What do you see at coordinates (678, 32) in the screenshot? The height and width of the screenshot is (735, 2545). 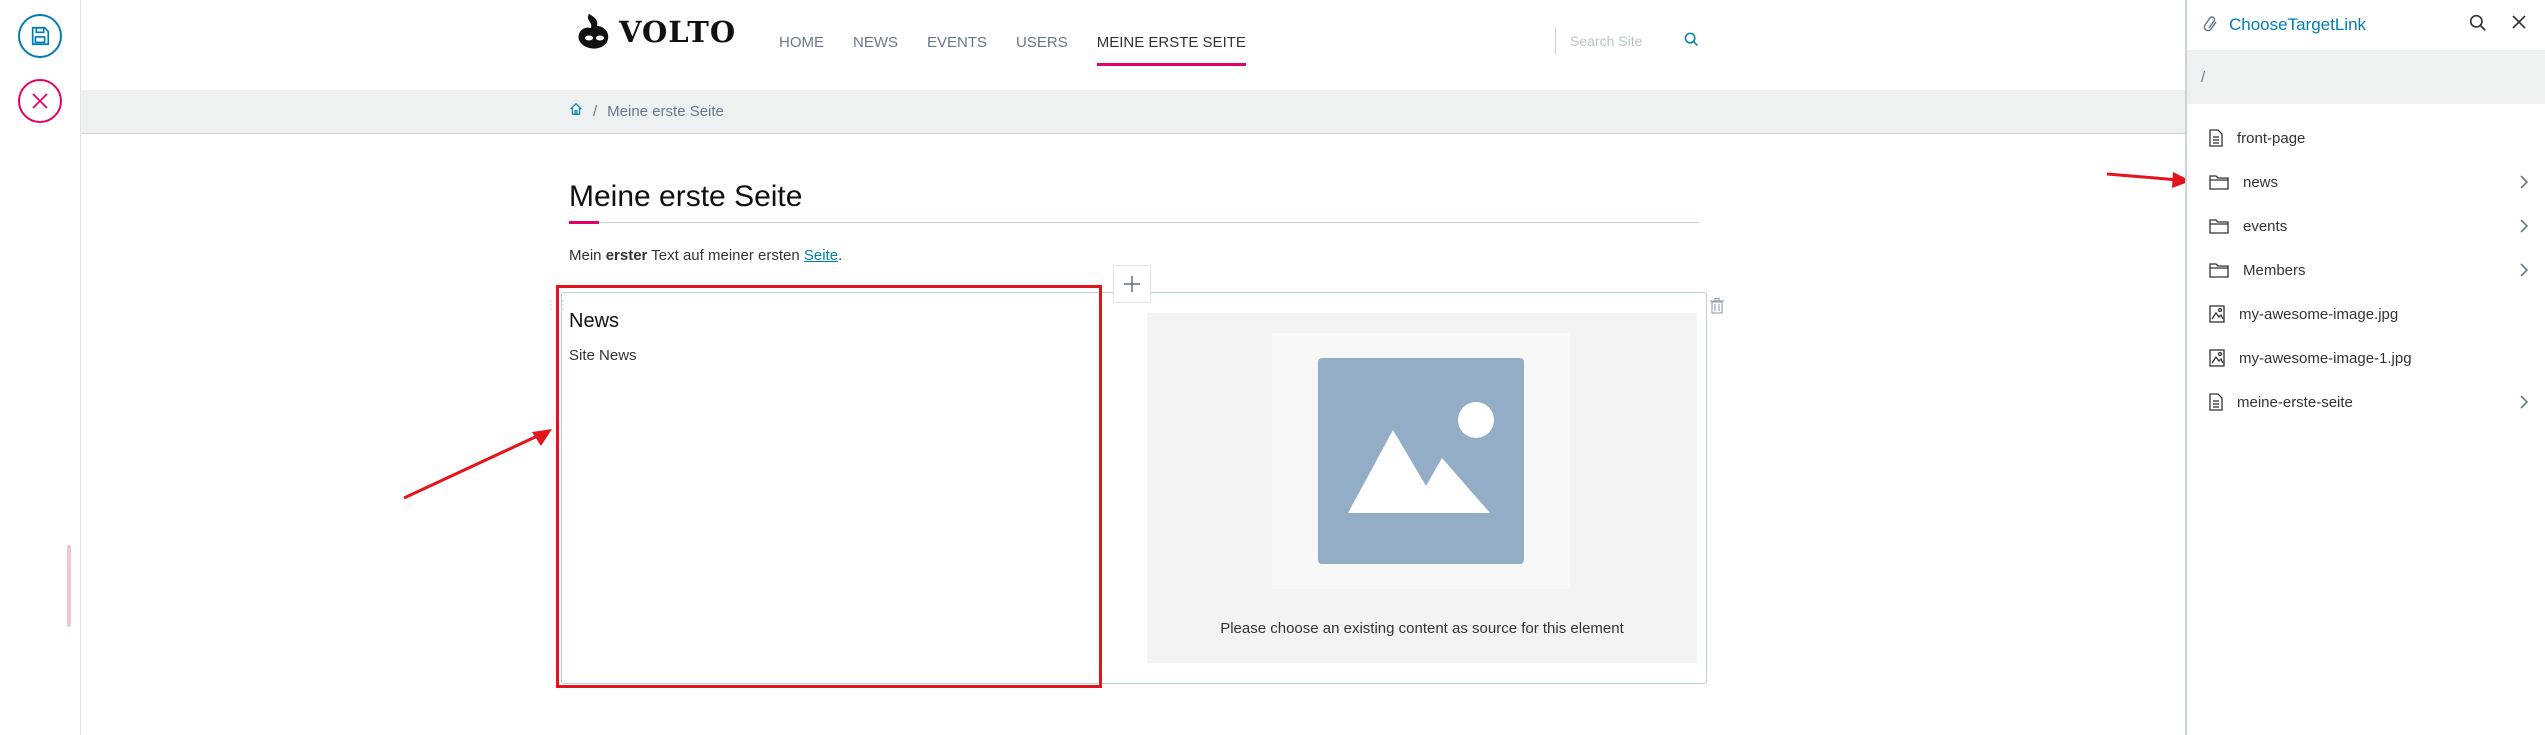 I see `logo-text: VOLTO` at bounding box center [678, 32].